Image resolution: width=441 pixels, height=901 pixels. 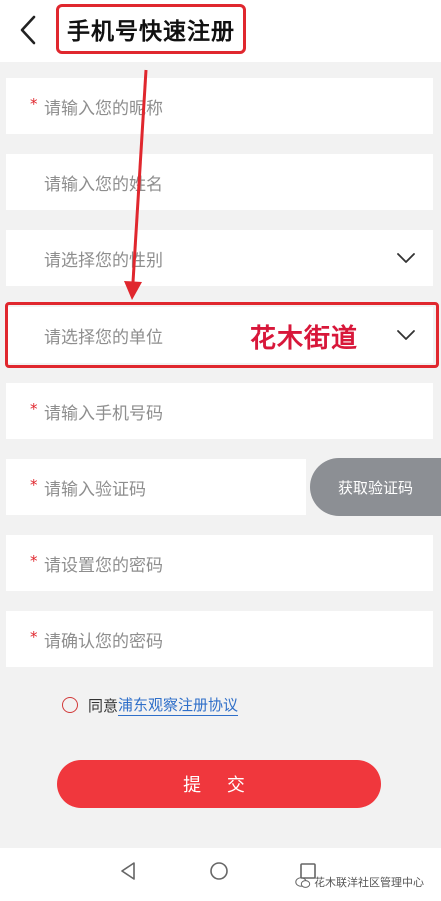 What do you see at coordinates (103, 184) in the screenshot?
I see `name-placeholder: 请输入您的姓名` at bounding box center [103, 184].